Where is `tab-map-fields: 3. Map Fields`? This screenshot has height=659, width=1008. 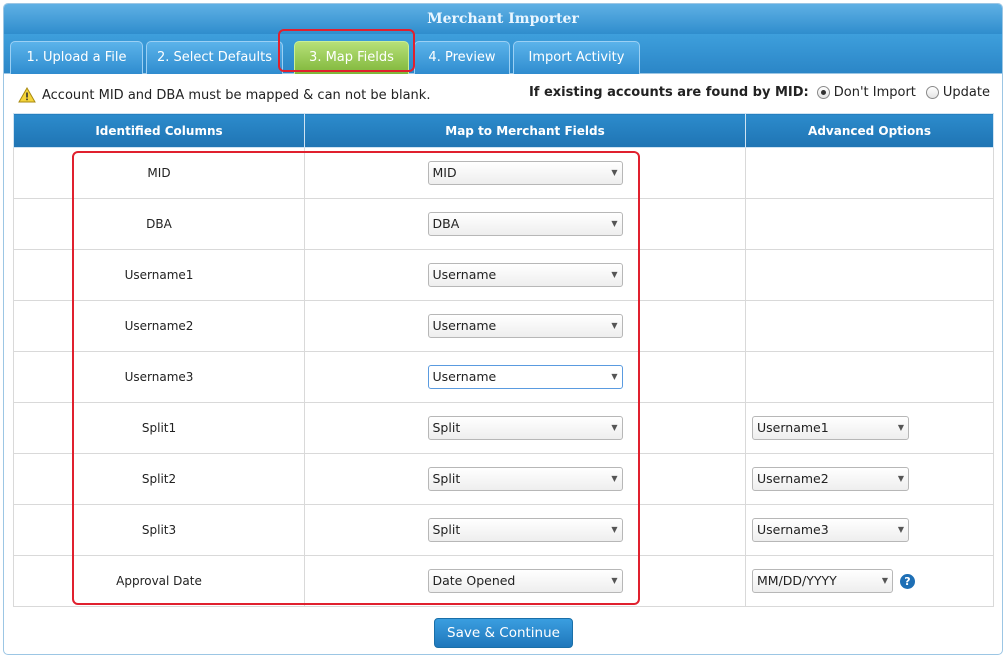 tab-map-fields: 3. Map Fields is located at coordinates (351, 57).